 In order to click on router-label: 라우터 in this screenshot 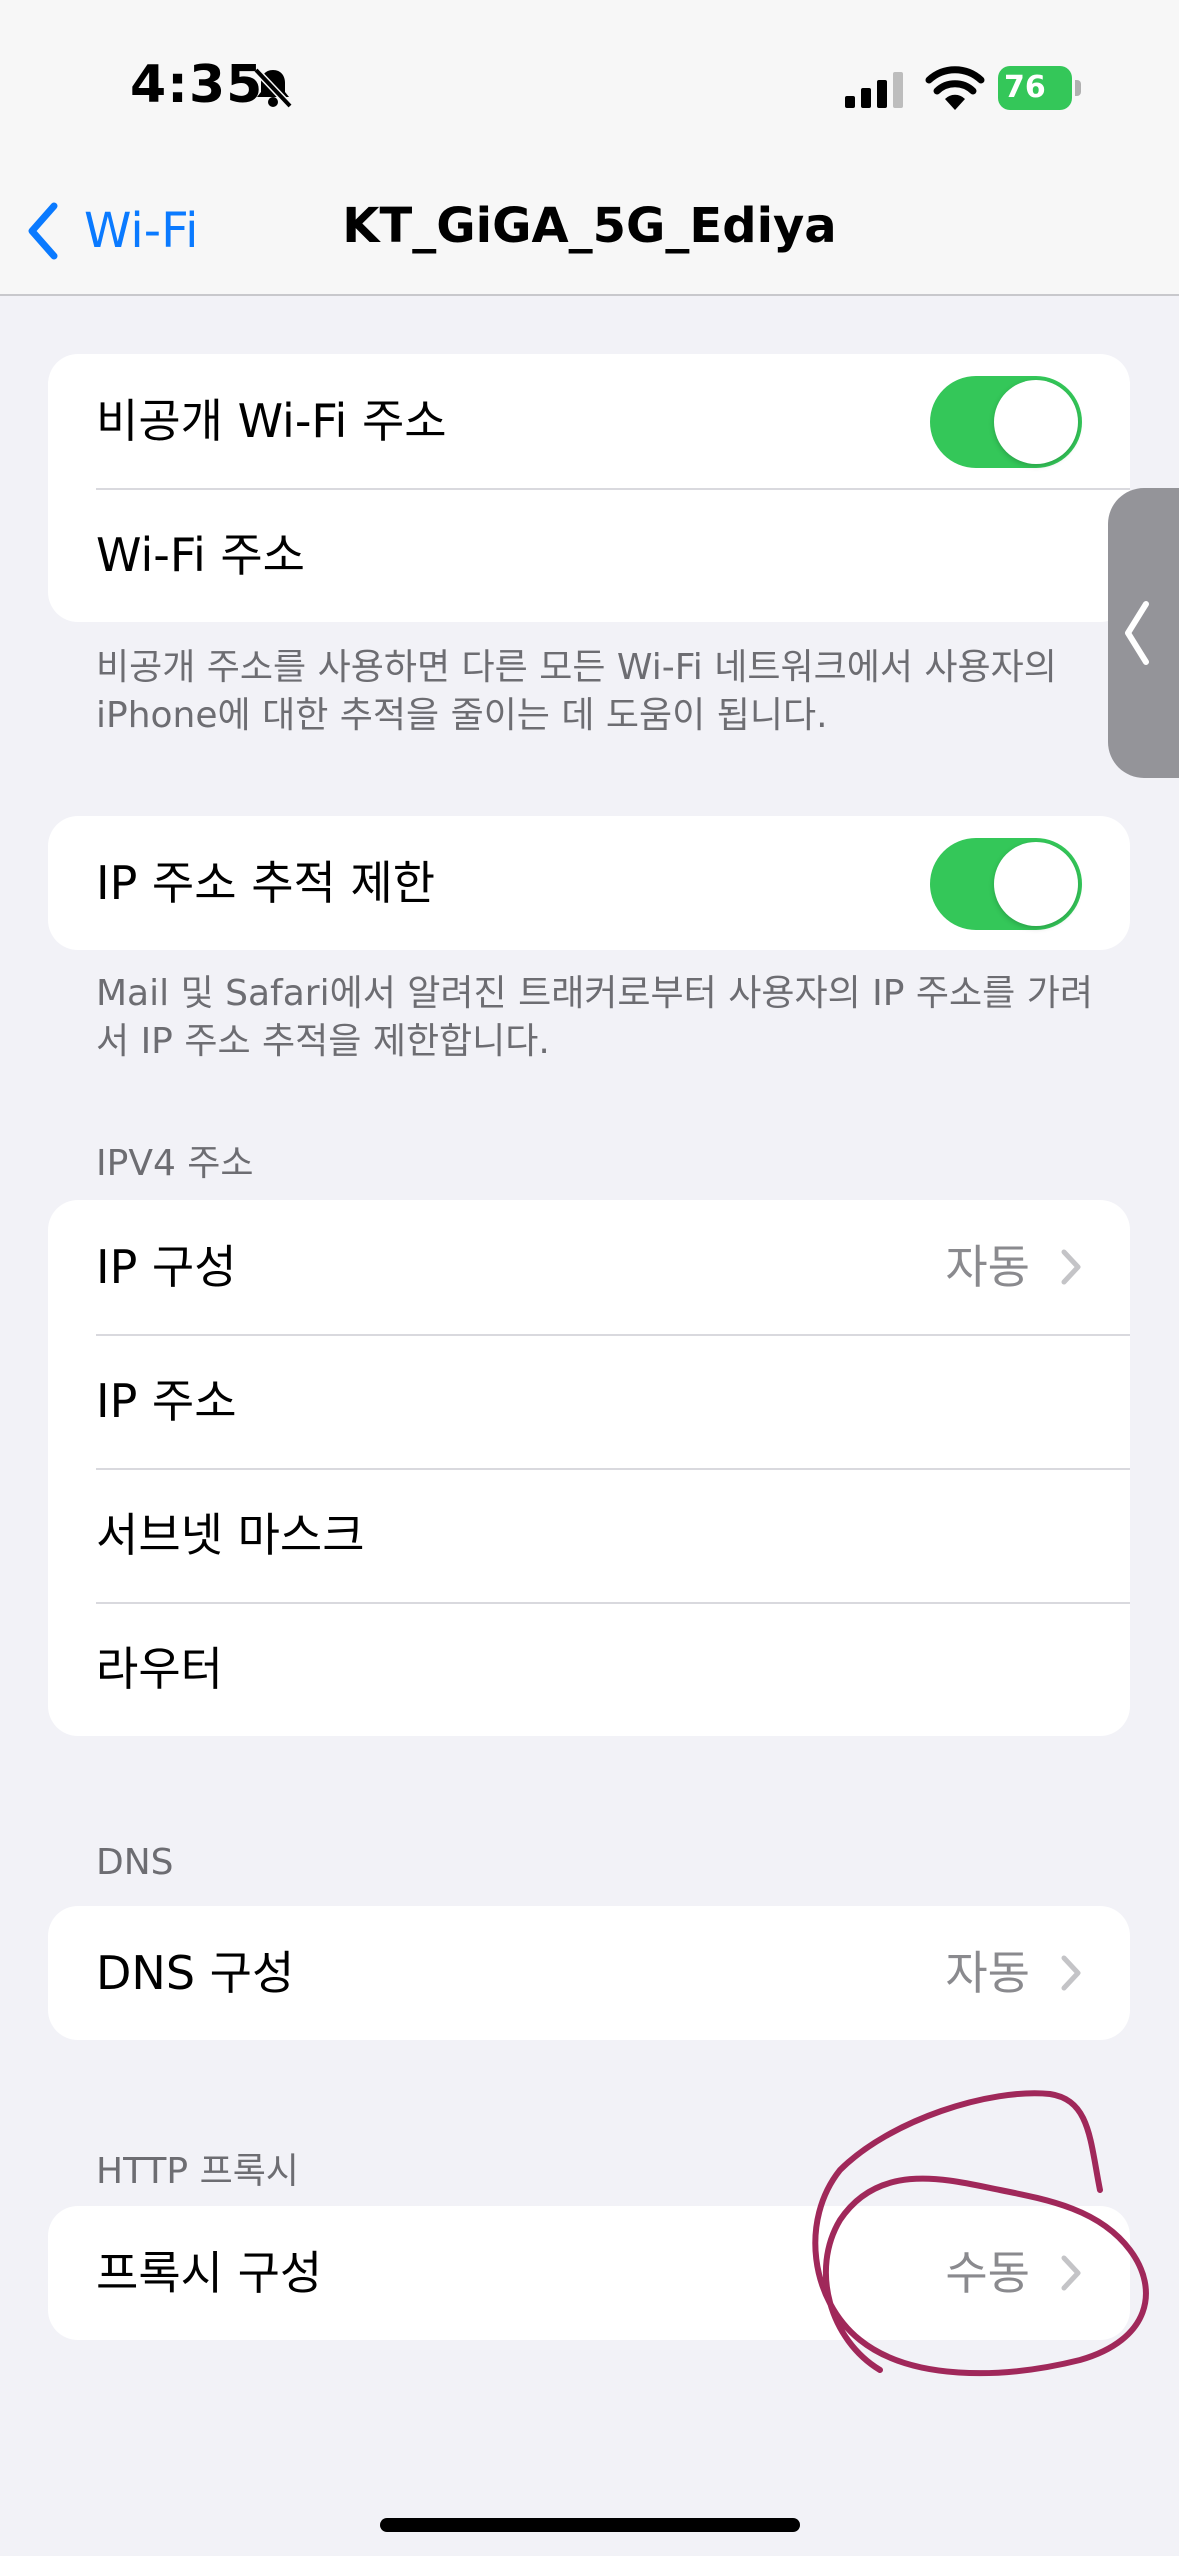, I will do `click(159, 1669)`.